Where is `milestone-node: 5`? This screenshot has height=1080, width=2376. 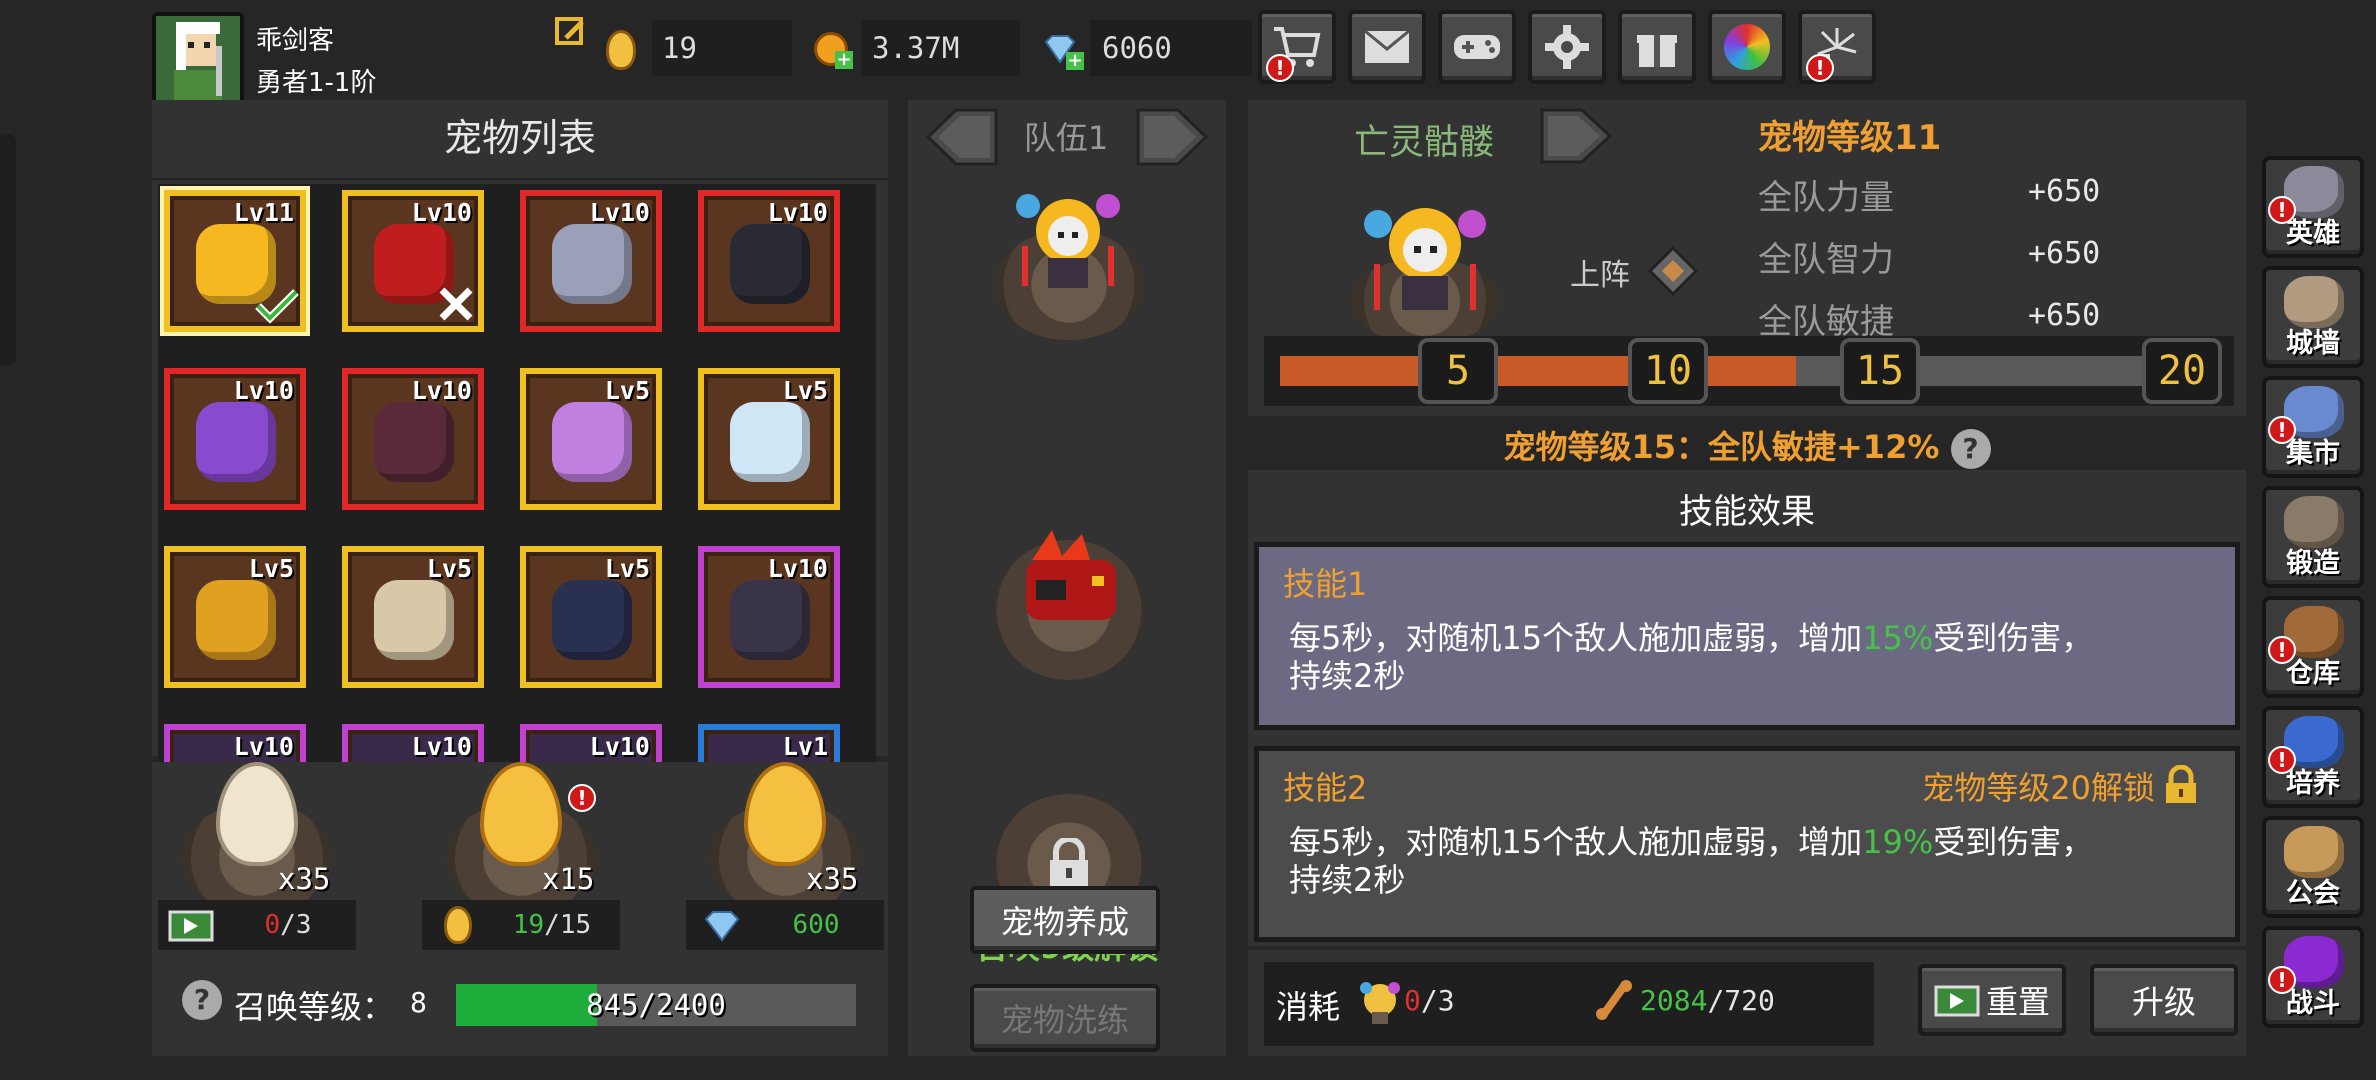 milestone-node: 5 is located at coordinates (1458, 371).